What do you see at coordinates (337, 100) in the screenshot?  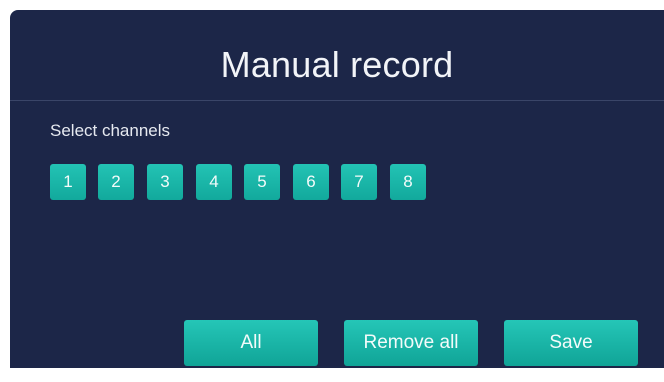 I see `title-divider` at bounding box center [337, 100].